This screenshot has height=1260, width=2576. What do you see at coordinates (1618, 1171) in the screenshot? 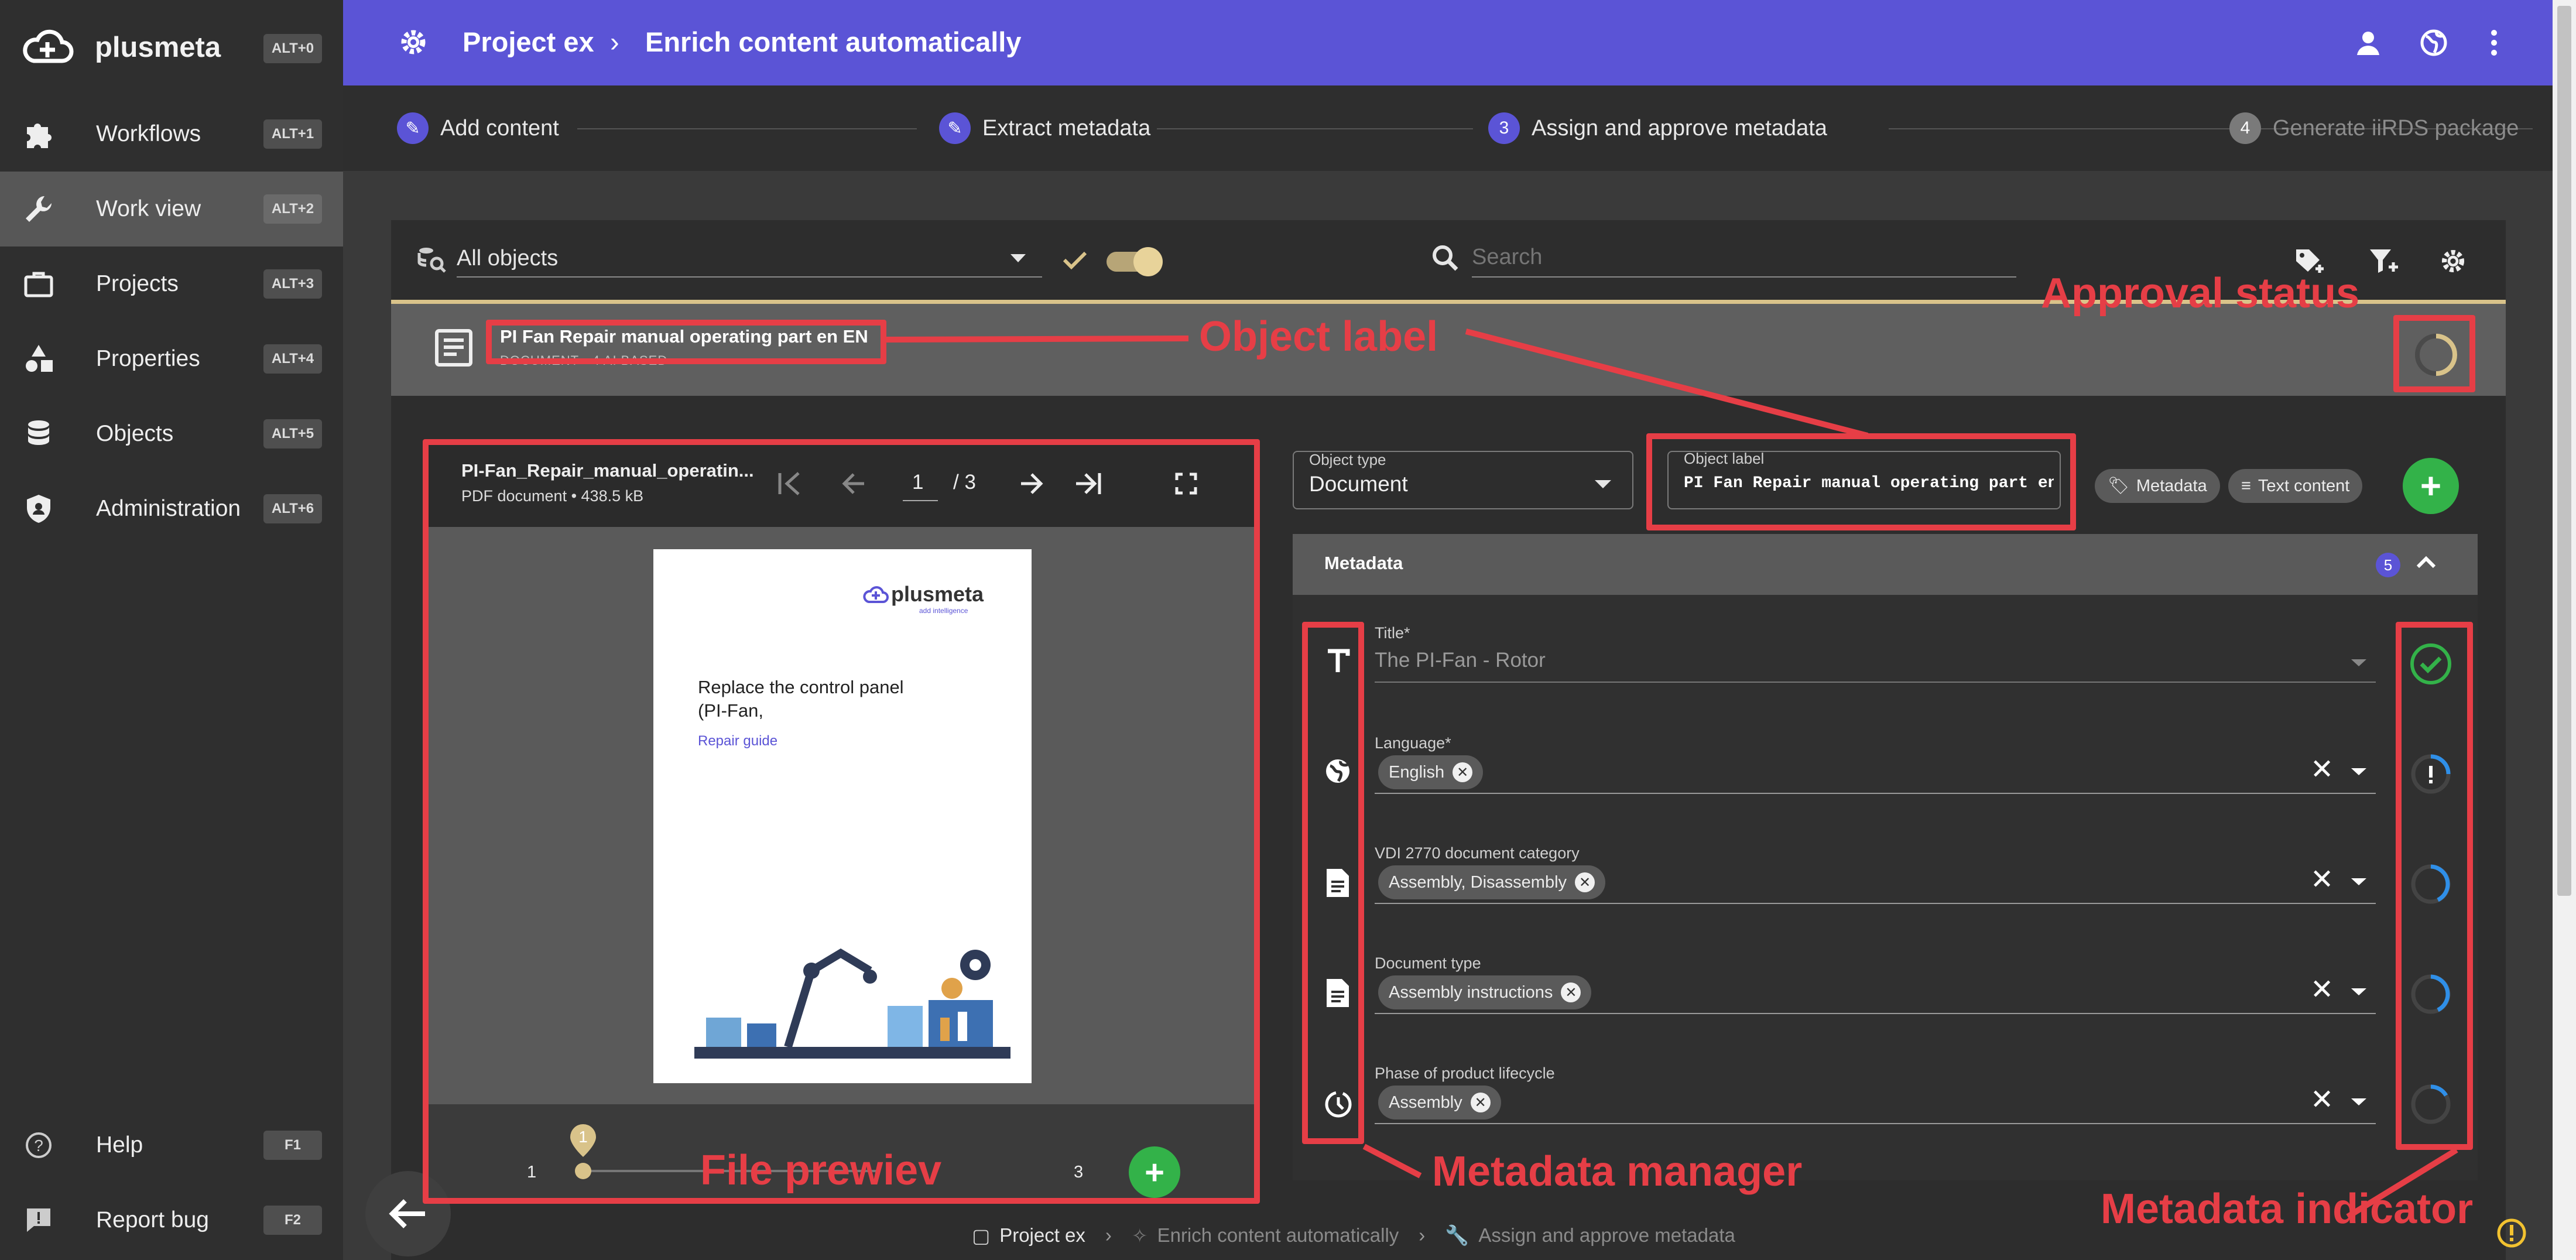
I see `annotation-metadata-manager: Metadata manager` at bounding box center [1618, 1171].